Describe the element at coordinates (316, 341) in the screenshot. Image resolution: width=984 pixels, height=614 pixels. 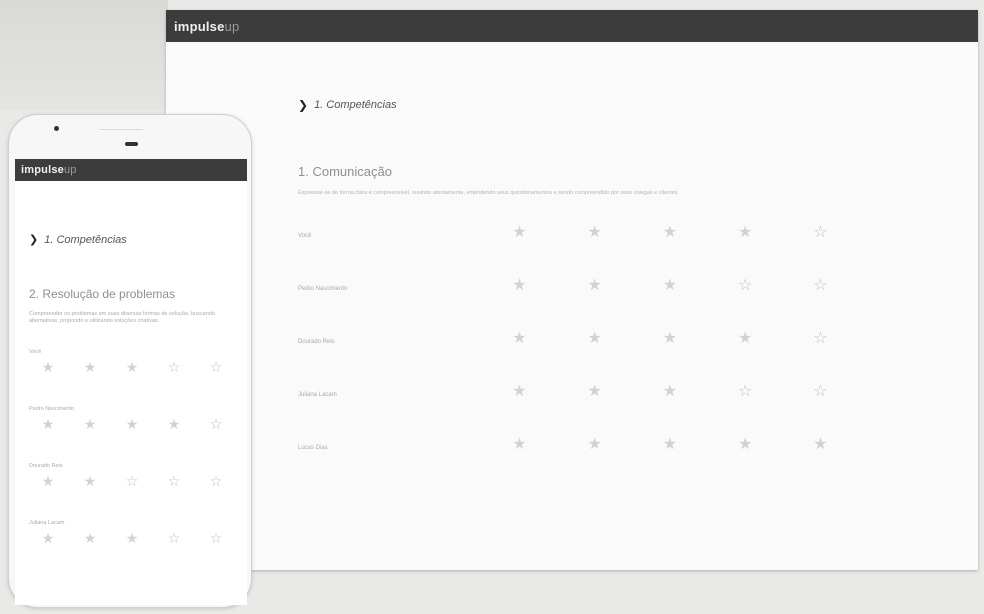
I see `rater-name: Dourado Reis` at that location.